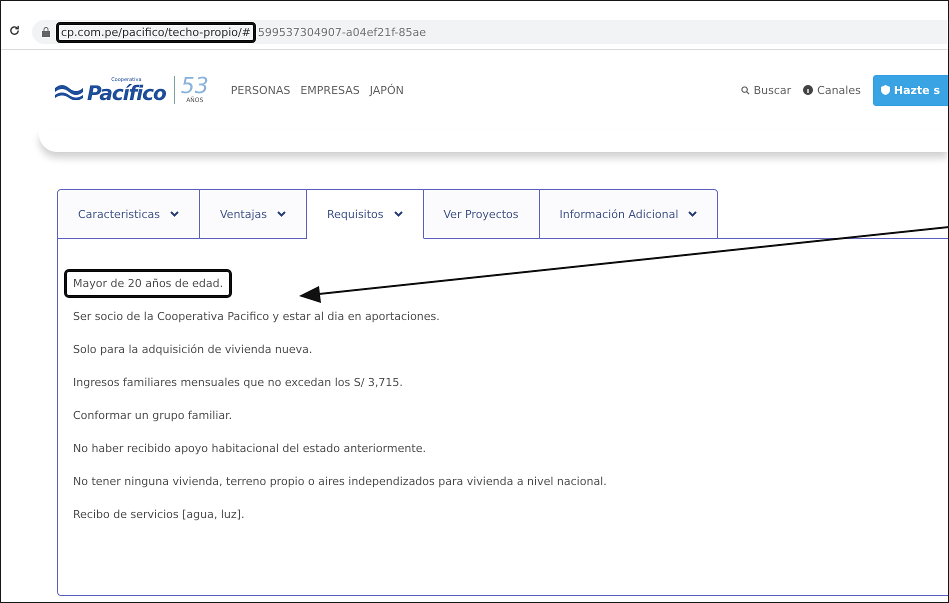 The height and width of the screenshot is (603, 949). I want to click on info-icon, so click(808, 90).